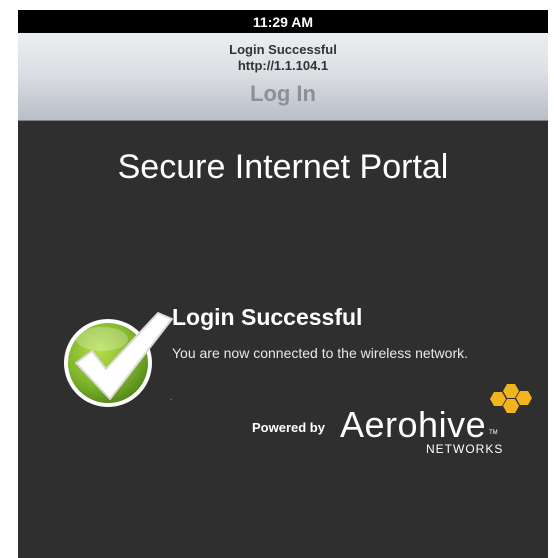 The width and height of the screenshot is (554, 558). What do you see at coordinates (122, 358) in the screenshot?
I see `checkmark-icon` at bounding box center [122, 358].